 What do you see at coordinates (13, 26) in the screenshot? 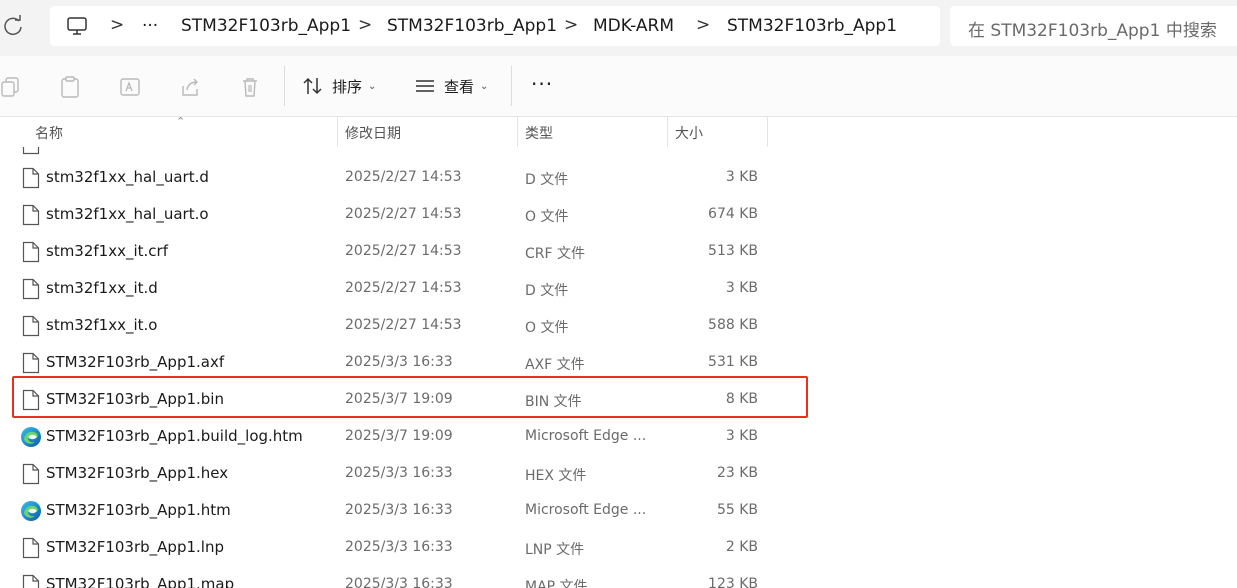
I see `refresh-icon` at bounding box center [13, 26].